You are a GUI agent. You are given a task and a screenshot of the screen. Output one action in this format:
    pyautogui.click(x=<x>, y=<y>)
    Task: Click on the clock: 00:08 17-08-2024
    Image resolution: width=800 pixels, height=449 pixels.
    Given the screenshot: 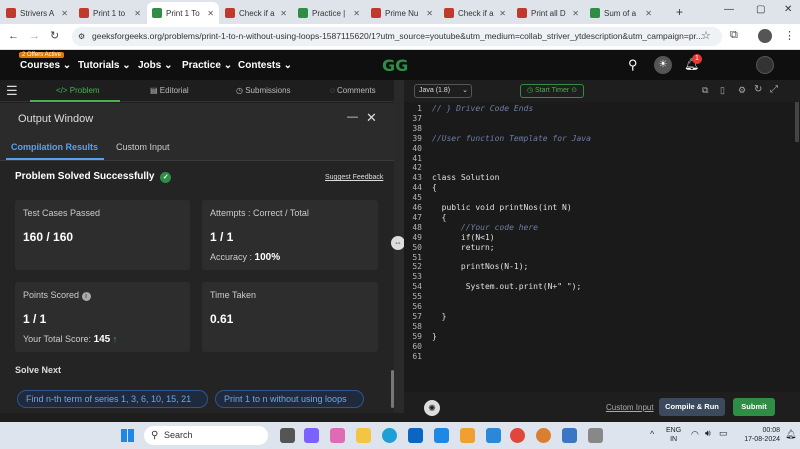 What is the action you would take?
    pyautogui.click(x=758, y=435)
    